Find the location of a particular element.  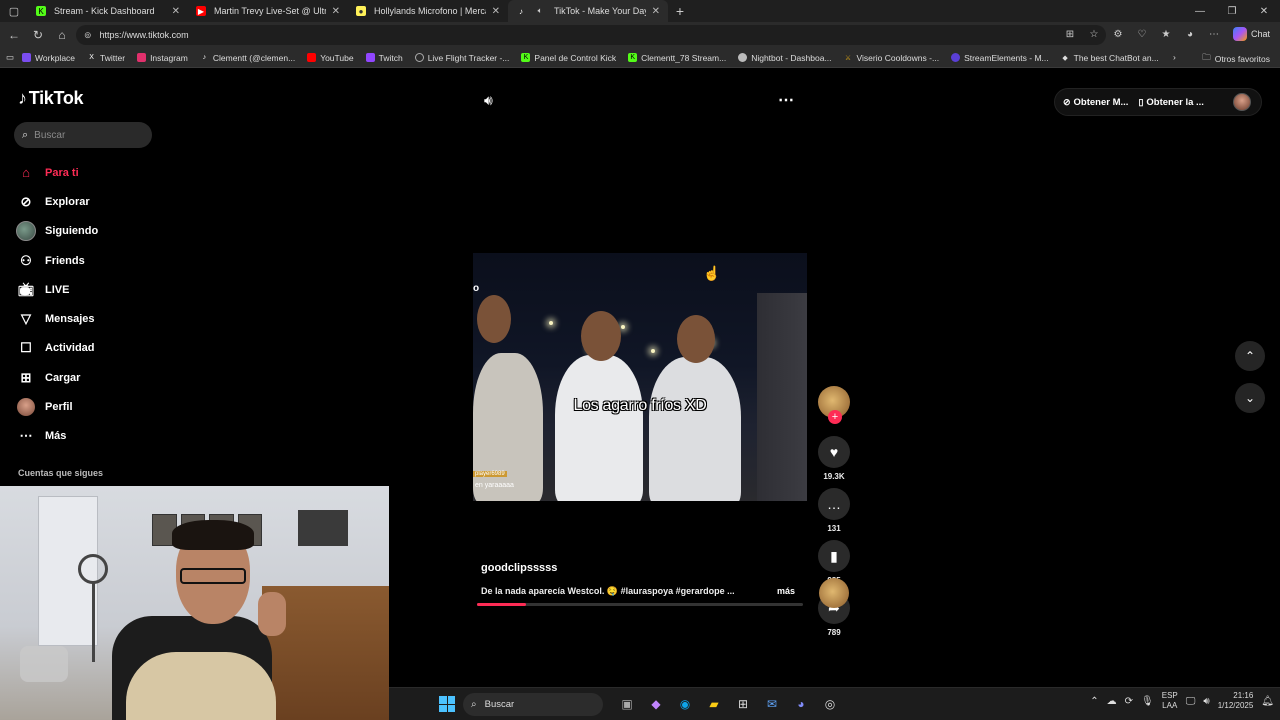

comment-action: … 131 is located at coordinates (834, 510).